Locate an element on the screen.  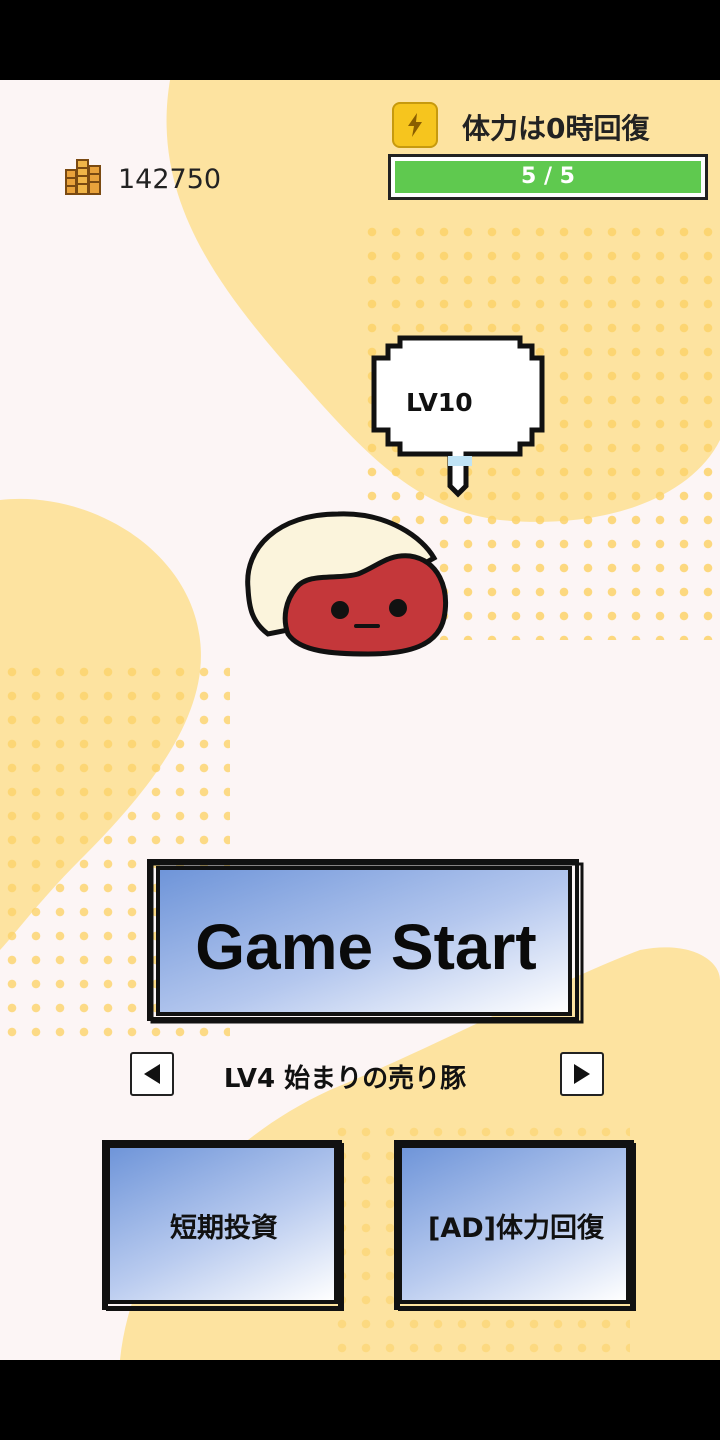
lightning-icon is located at coordinates (415, 125).